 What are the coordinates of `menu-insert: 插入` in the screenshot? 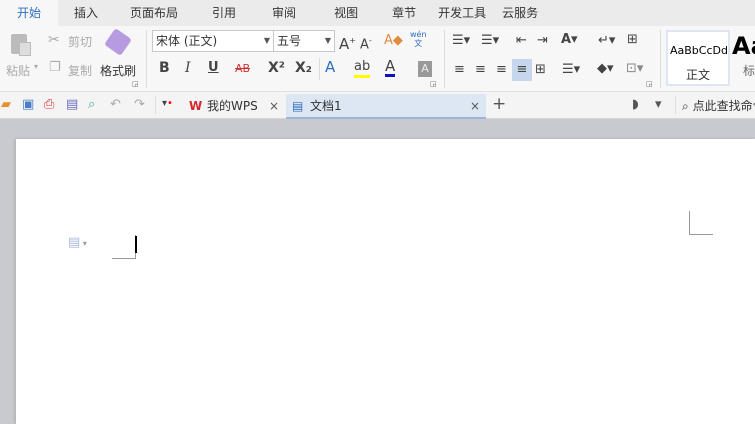 It's located at (86, 13).